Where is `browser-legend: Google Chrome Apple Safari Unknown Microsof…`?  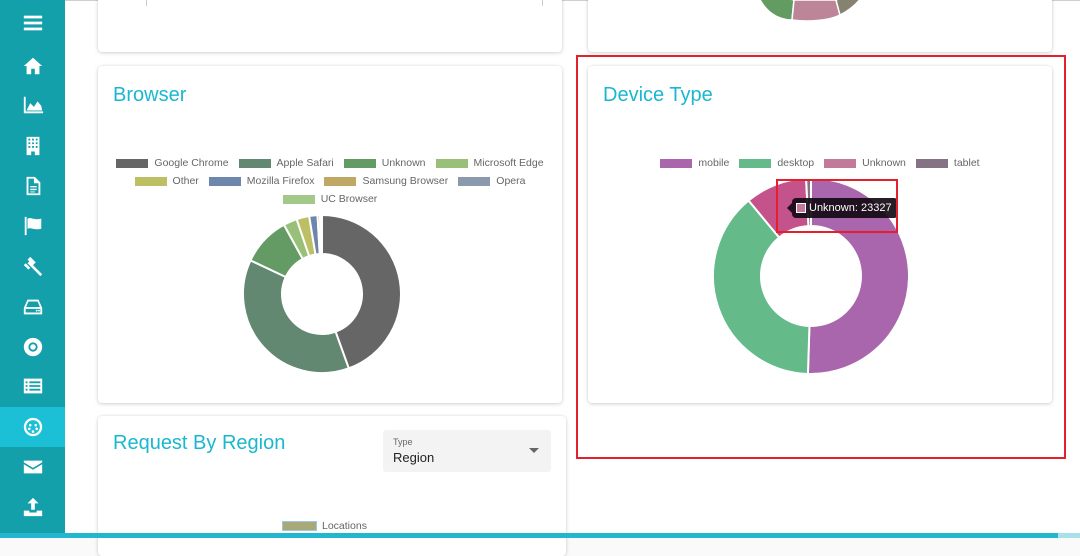 browser-legend: Google Chrome Apple Safari Unknown Microsof… is located at coordinates (330, 181).